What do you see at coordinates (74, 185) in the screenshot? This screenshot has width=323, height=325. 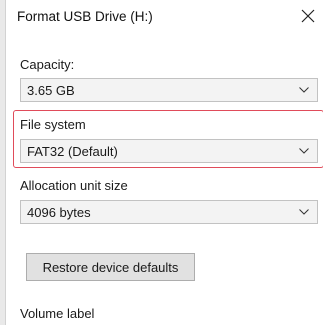 I see `allocation-unit-size-label: Allocation unit size` at bounding box center [74, 185].